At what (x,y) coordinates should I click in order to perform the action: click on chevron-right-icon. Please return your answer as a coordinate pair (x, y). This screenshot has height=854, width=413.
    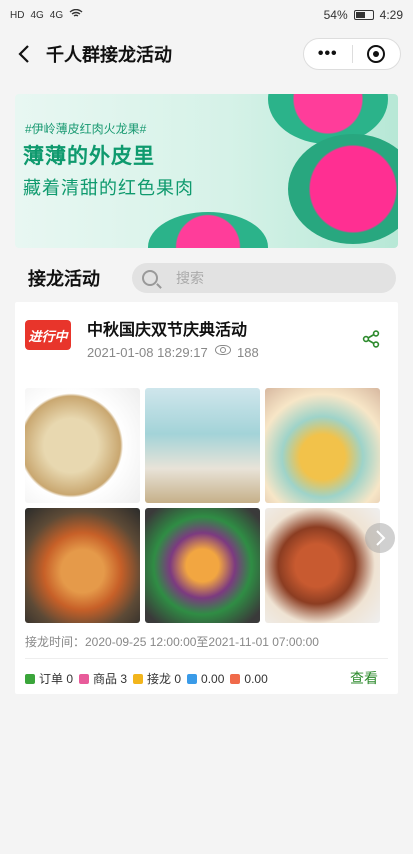
    Looking at the image, I should click on (381, 538).